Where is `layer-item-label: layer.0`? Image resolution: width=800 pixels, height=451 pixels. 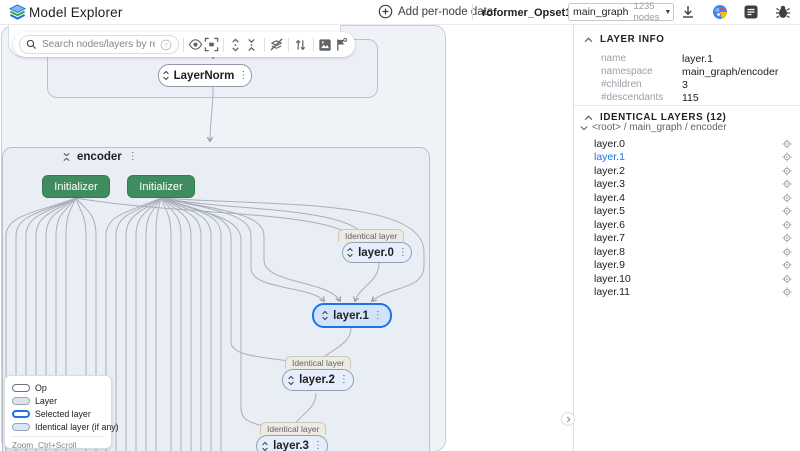 layer-item-label: layer.0 is located at coordinates (688, 144).